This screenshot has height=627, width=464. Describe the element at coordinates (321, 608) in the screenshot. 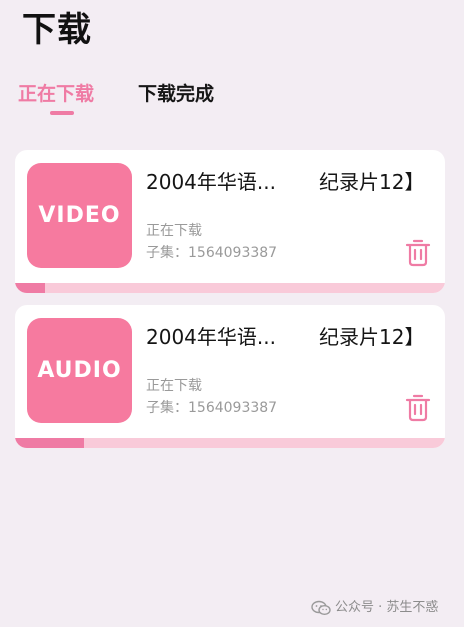

I see `wechat-icon` at that location.